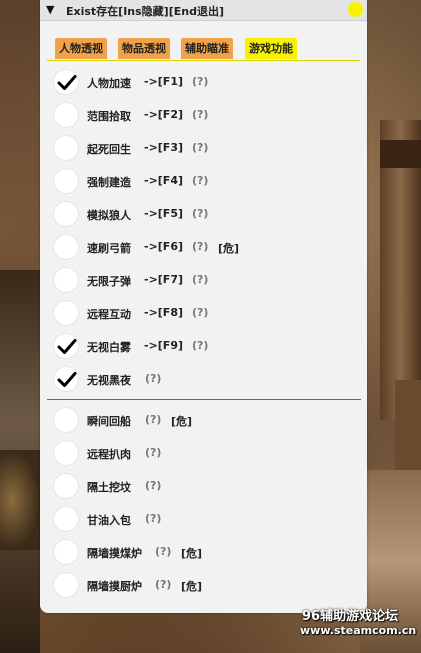 The image size is (421, 653). I want to click on feature-label: 远程互动, so click(109, 314).